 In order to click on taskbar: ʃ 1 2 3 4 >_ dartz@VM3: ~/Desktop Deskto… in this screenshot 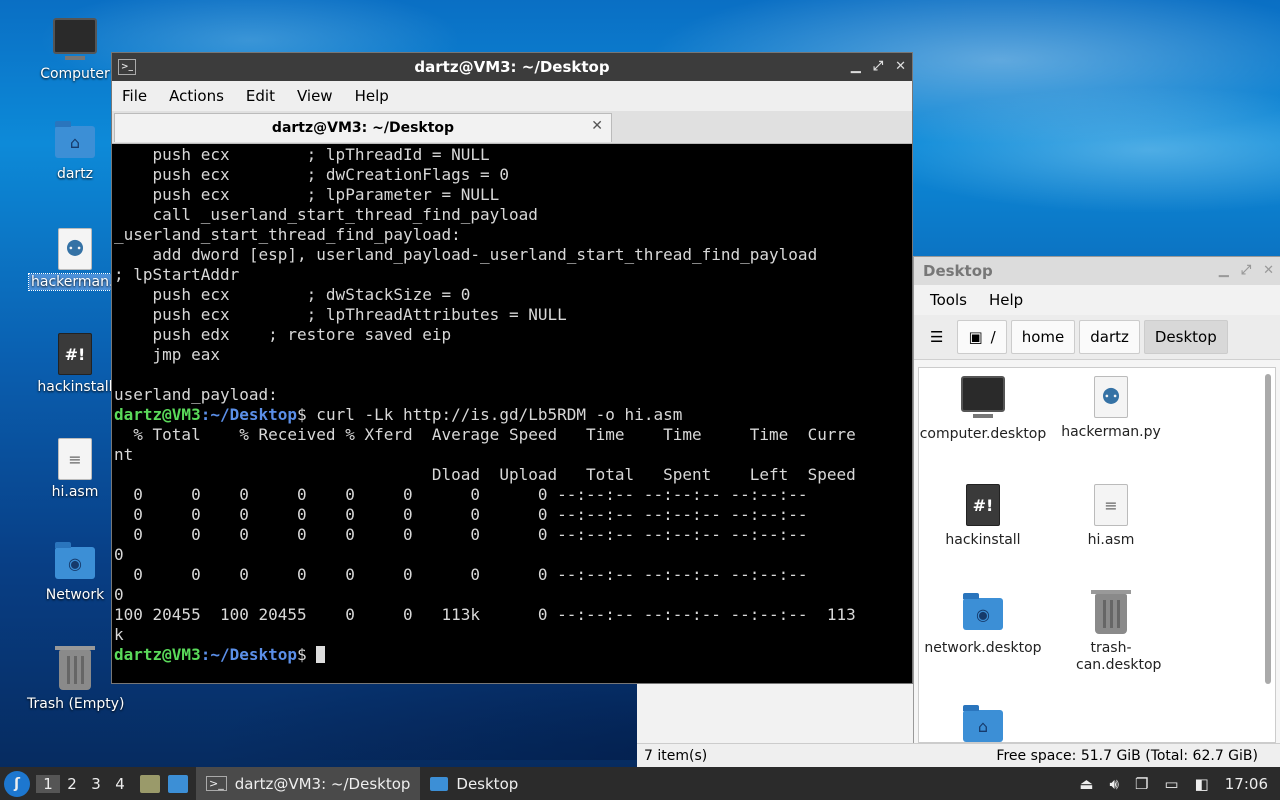, I will do `click(640, 783)`.